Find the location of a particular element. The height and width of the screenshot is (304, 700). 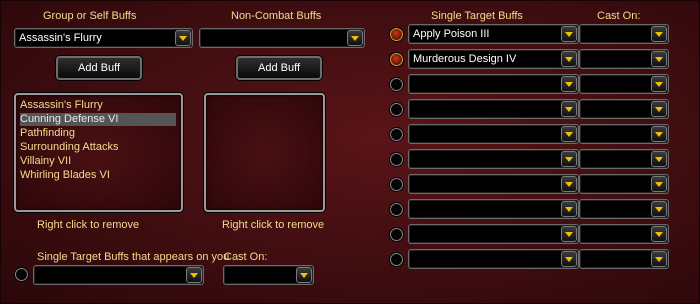

cast-on-header: Cast On: is located at coordinates (619, 16).